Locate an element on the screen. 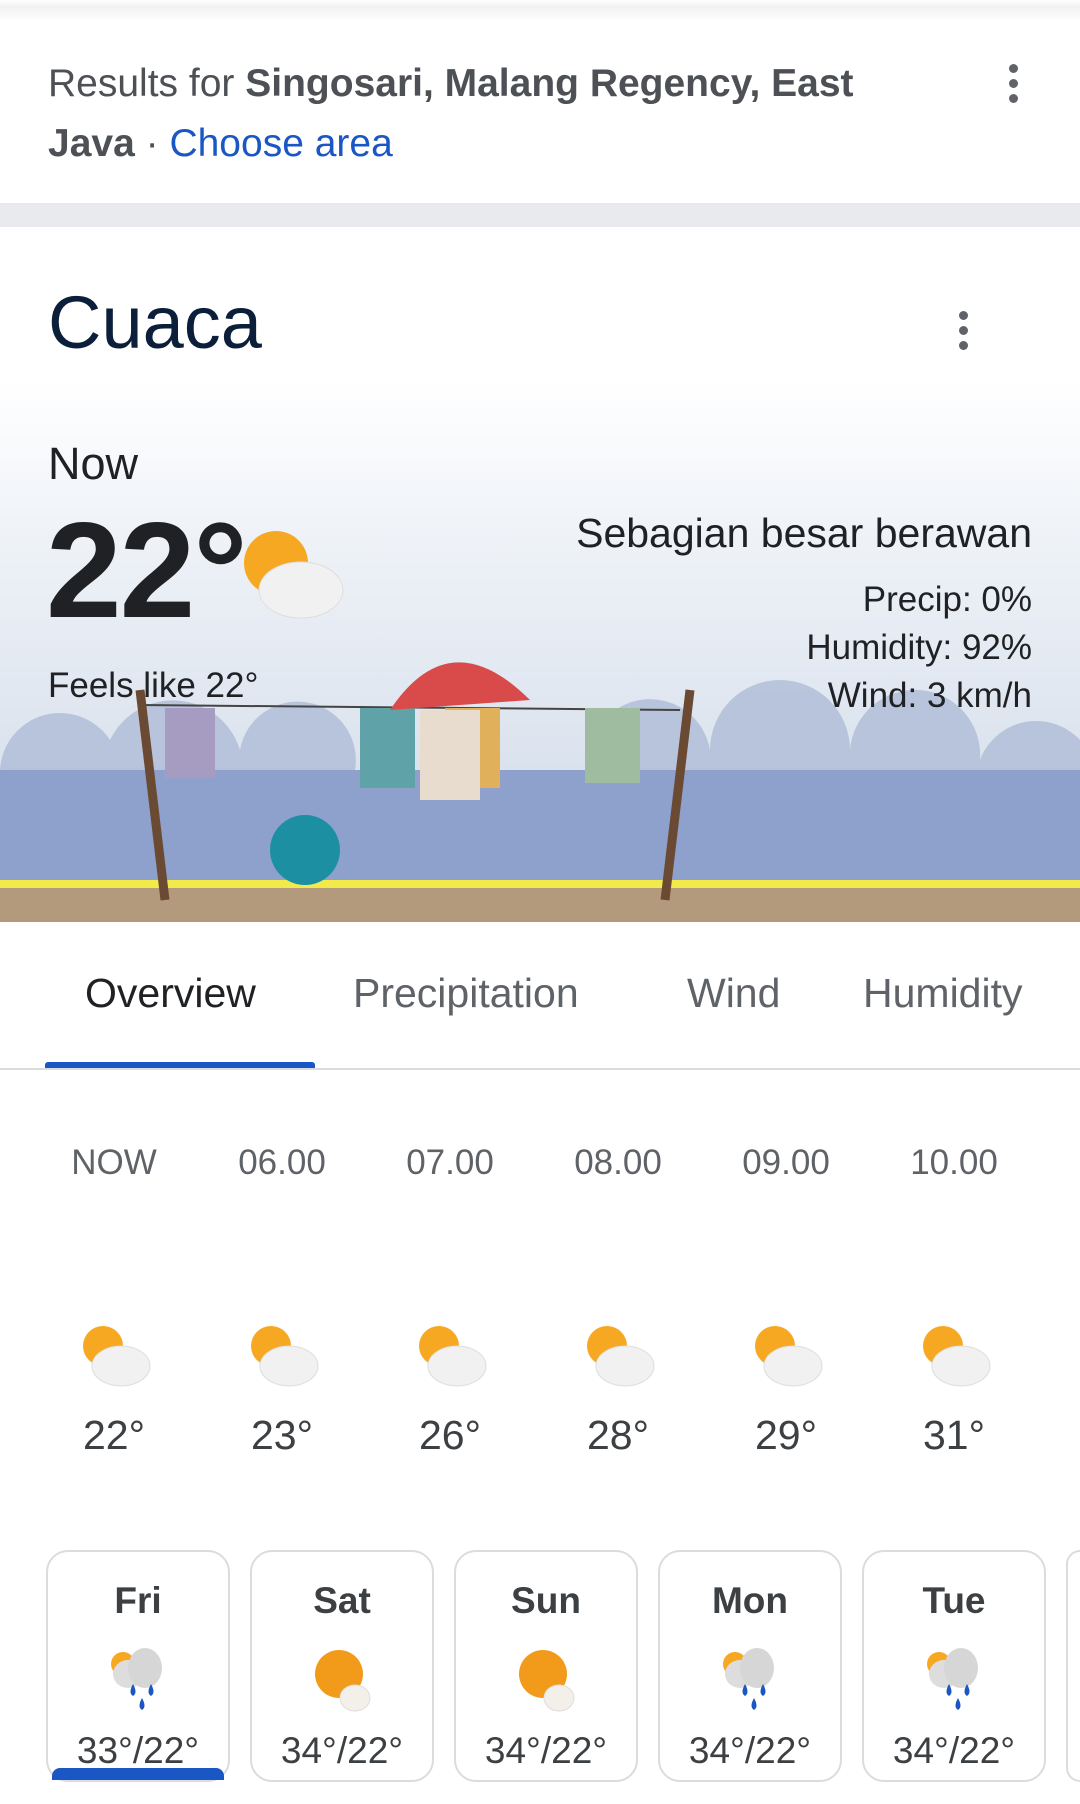 This screenshot has height=1804, width=1080. day-label: Sun is located at coordinates (546, 1600).